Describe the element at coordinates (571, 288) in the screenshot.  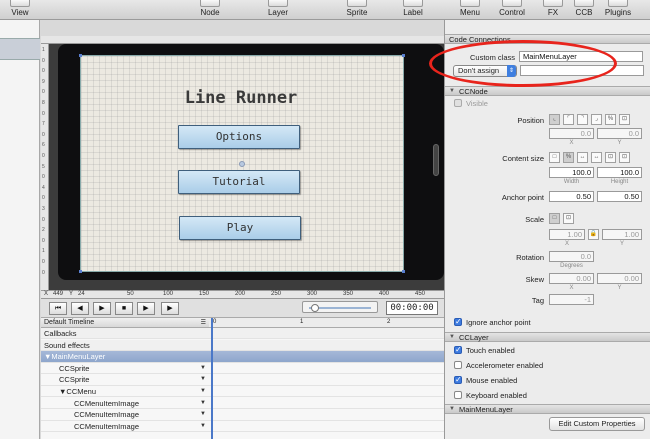
I see `skew-x-caption: X` at that location.